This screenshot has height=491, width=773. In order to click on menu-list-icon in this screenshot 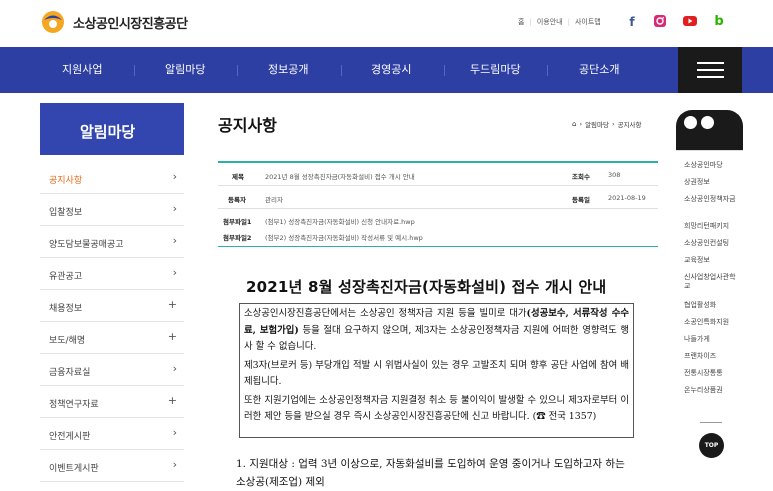, I will do `click(707, 122)`.